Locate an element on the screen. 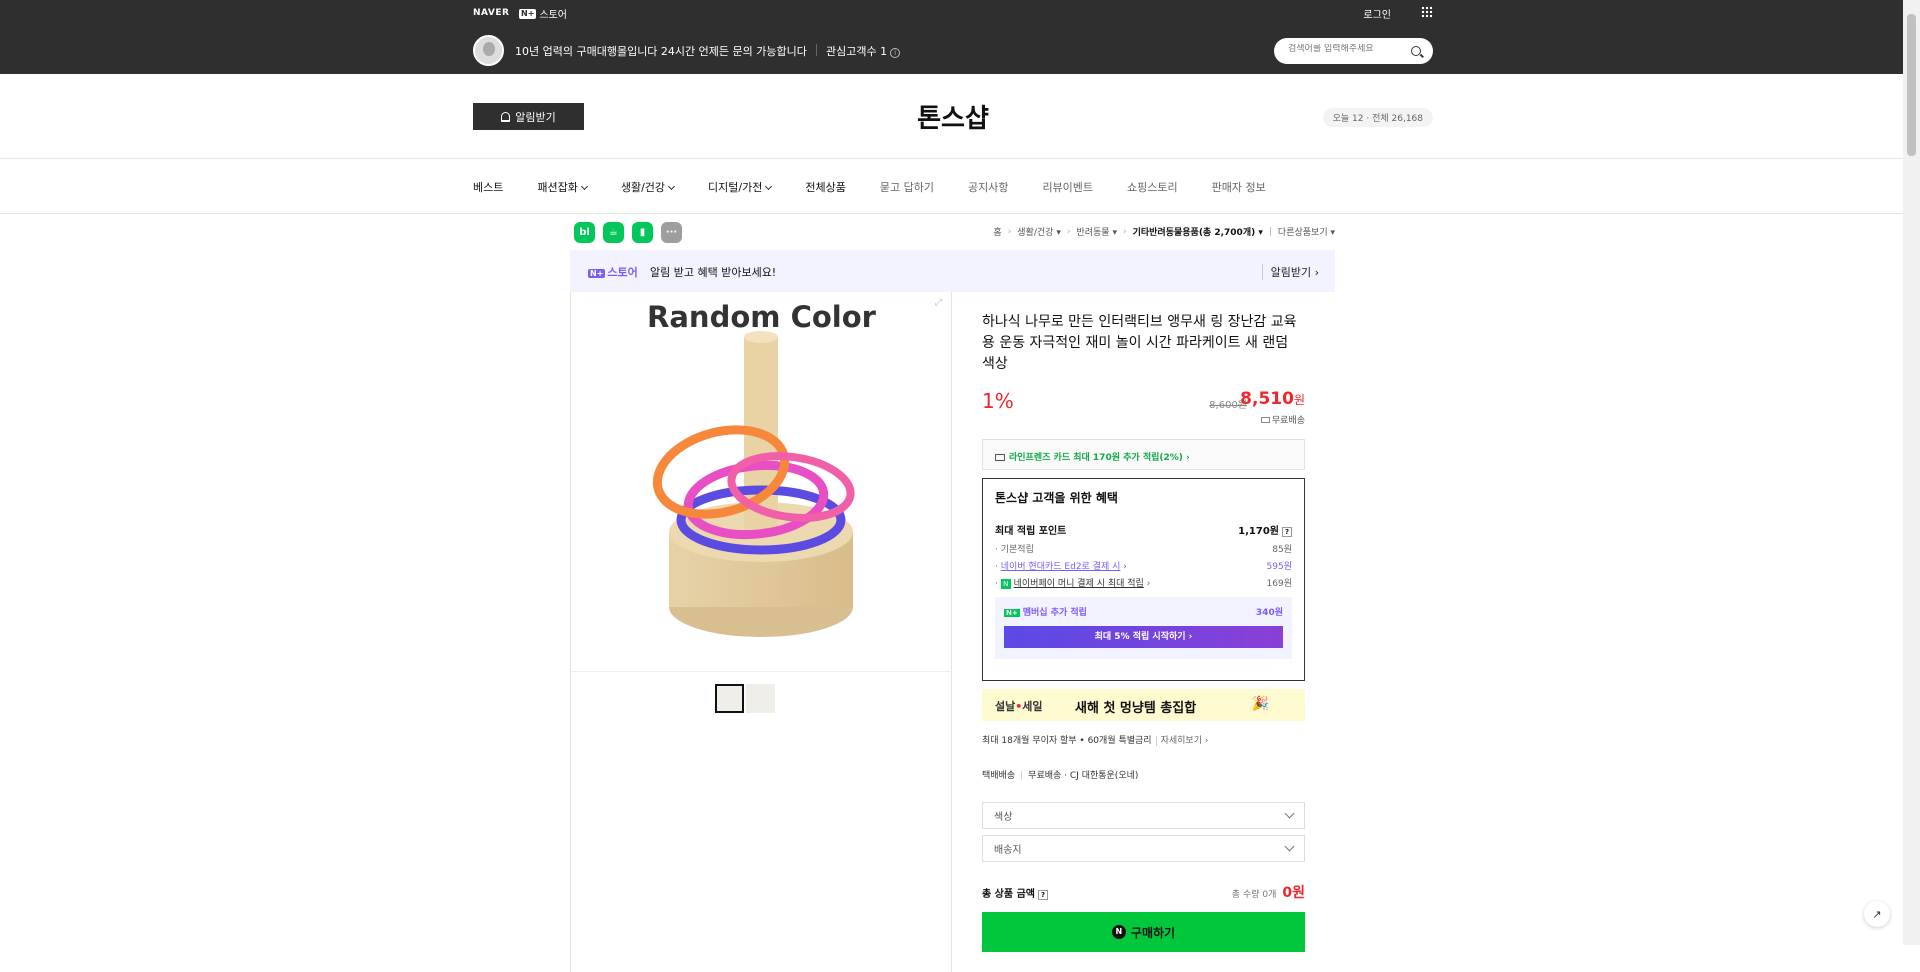  option-select-color: 색상 is located at coordinates (1143, 815).